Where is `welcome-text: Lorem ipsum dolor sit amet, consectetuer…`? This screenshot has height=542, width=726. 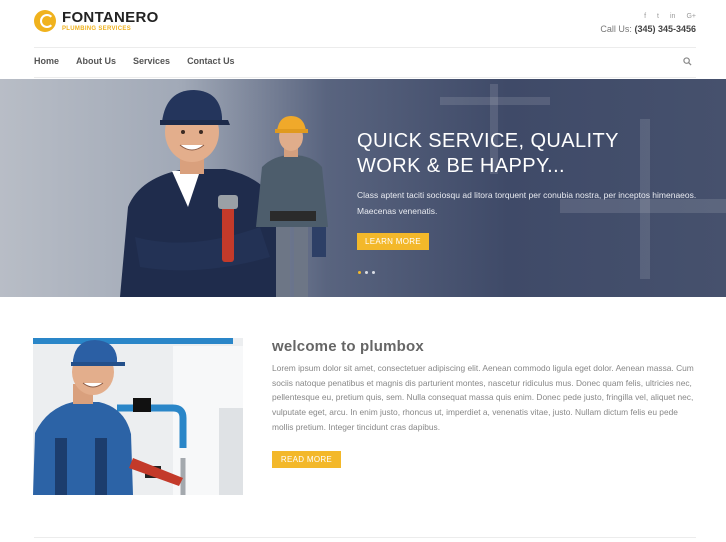 welcome-text: Lorem ipsum dolor sit amet, consectetuer… is located at coordinates (483, 397).